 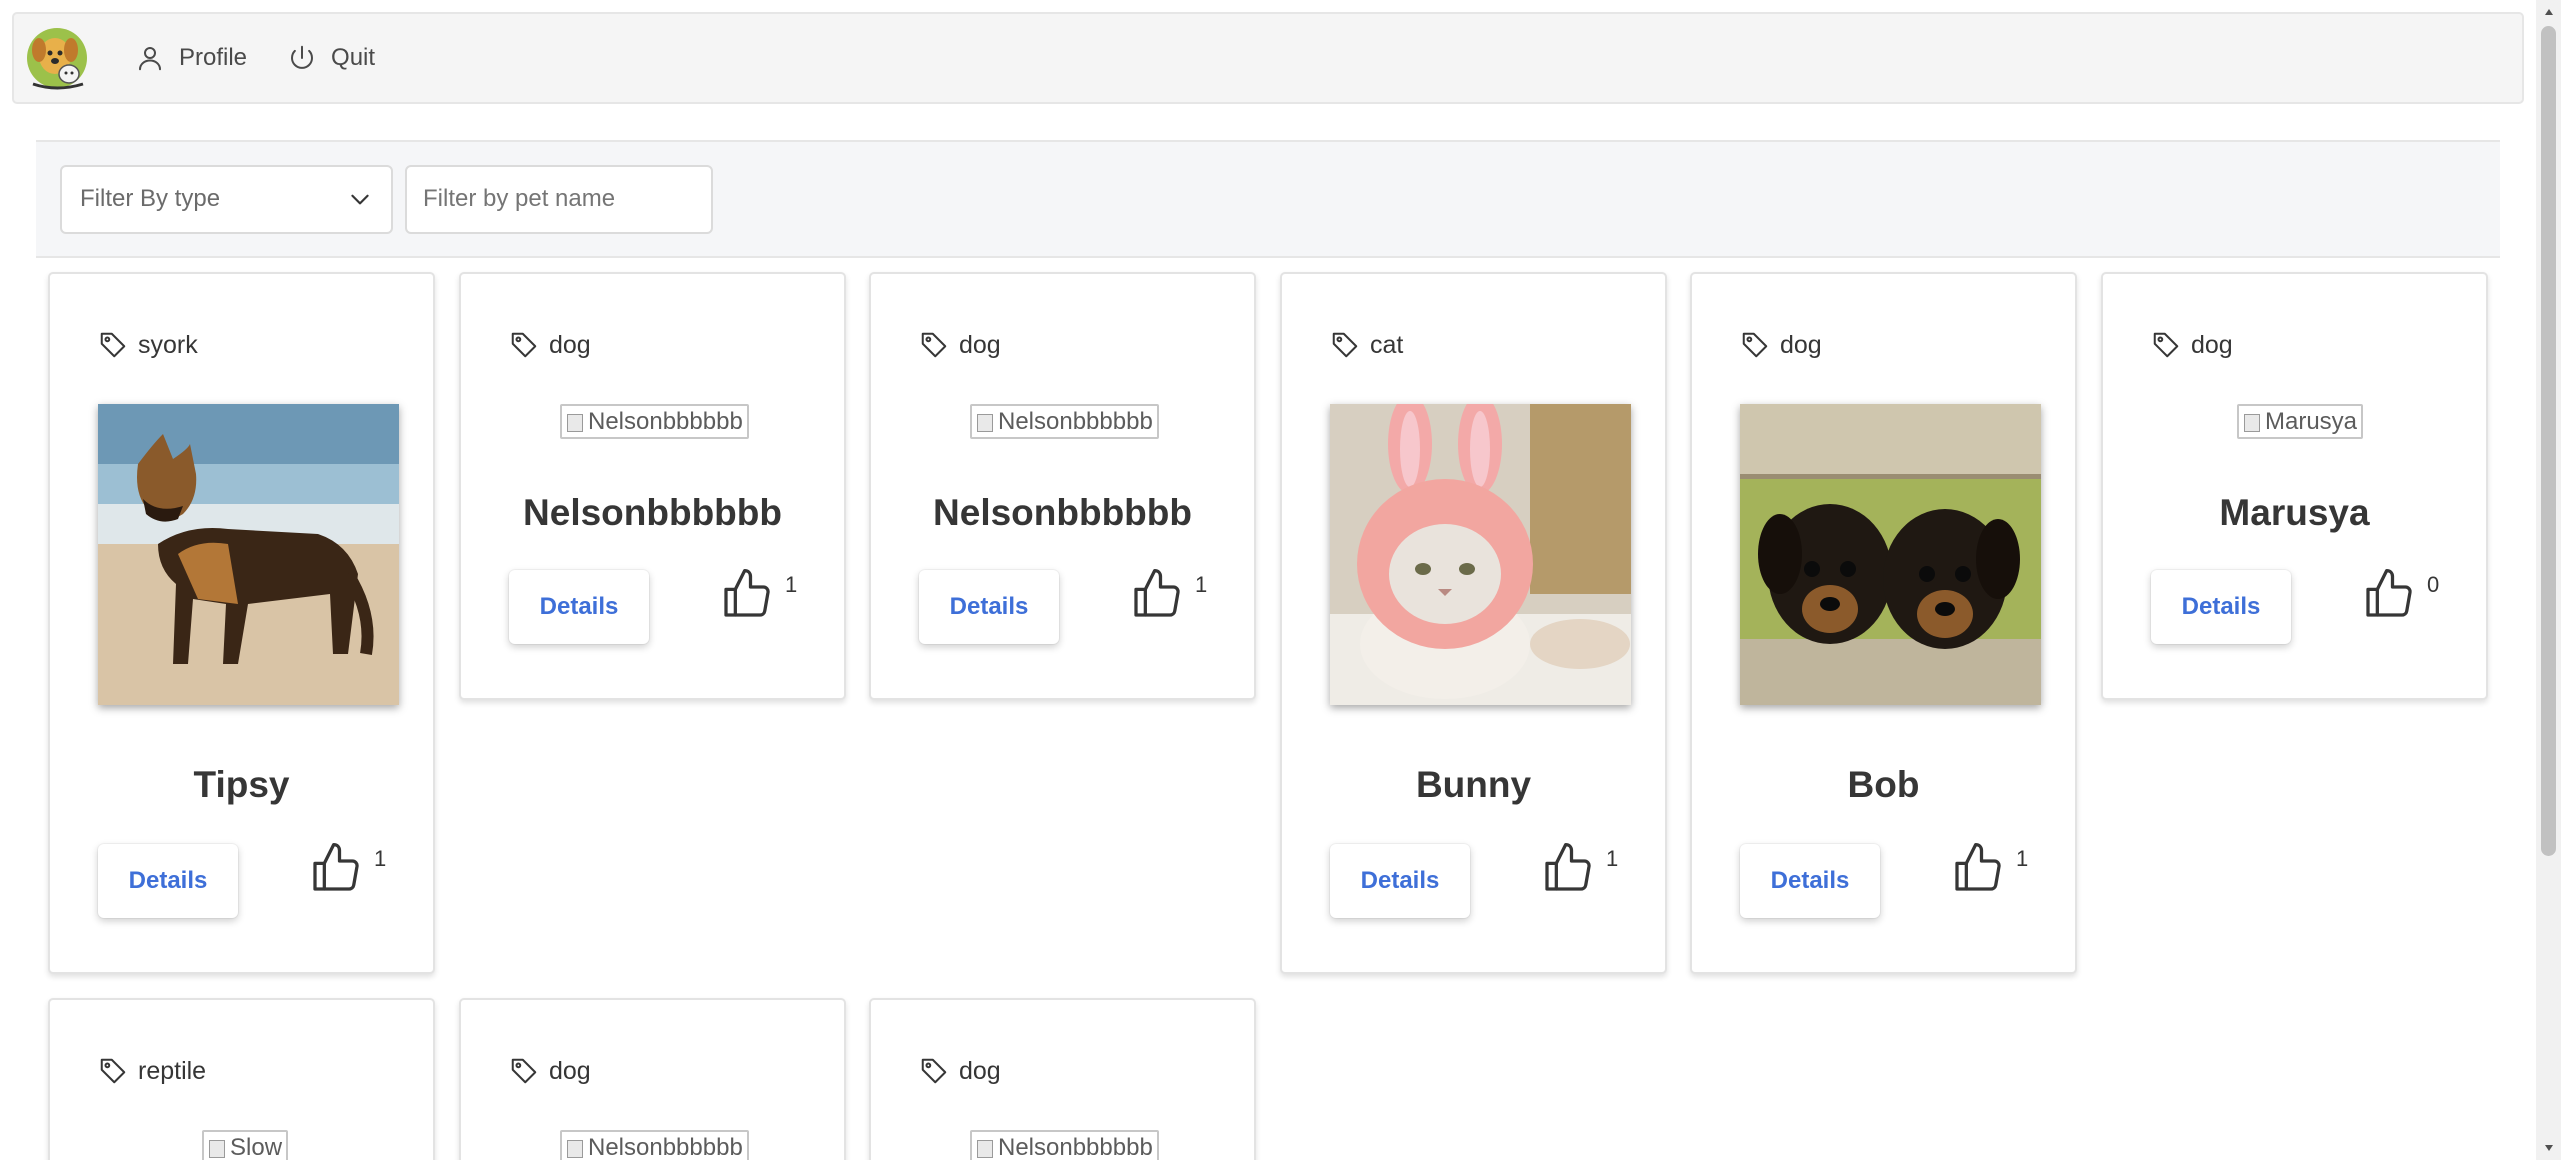 I want to click on pet-type-tag: syork, so click(x=148, y=345).